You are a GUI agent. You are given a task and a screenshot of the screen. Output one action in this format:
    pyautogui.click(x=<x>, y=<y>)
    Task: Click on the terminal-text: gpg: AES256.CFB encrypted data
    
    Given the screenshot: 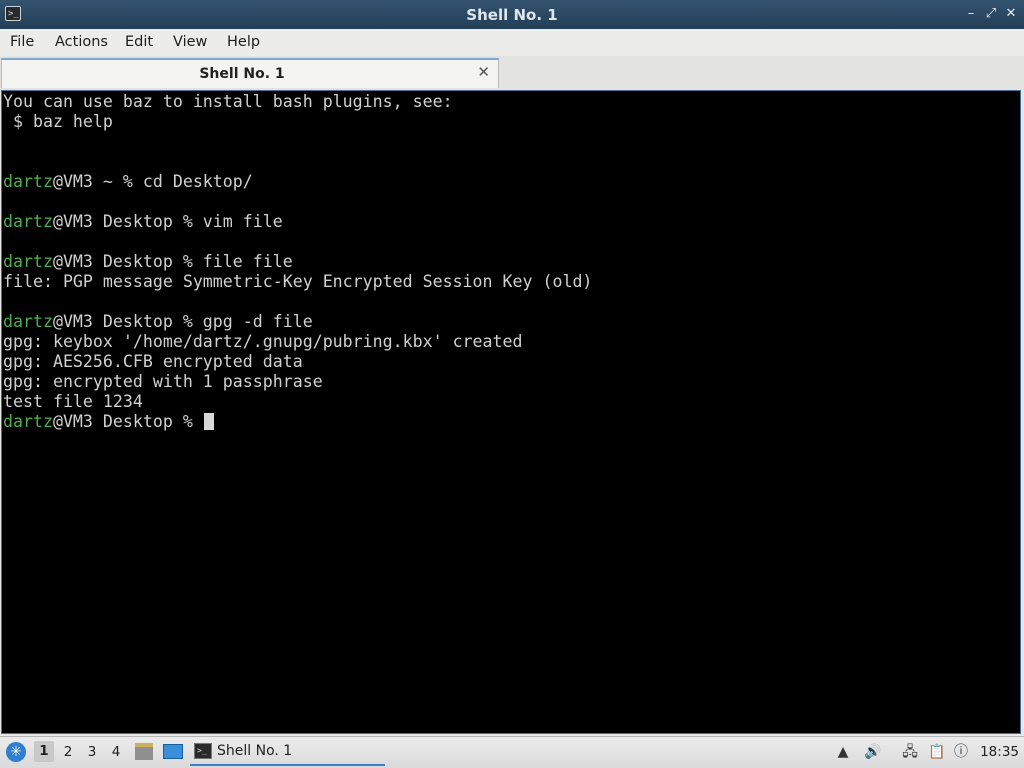 What is the action you would take?
    pyautogui.click(x=153, y=361)
    